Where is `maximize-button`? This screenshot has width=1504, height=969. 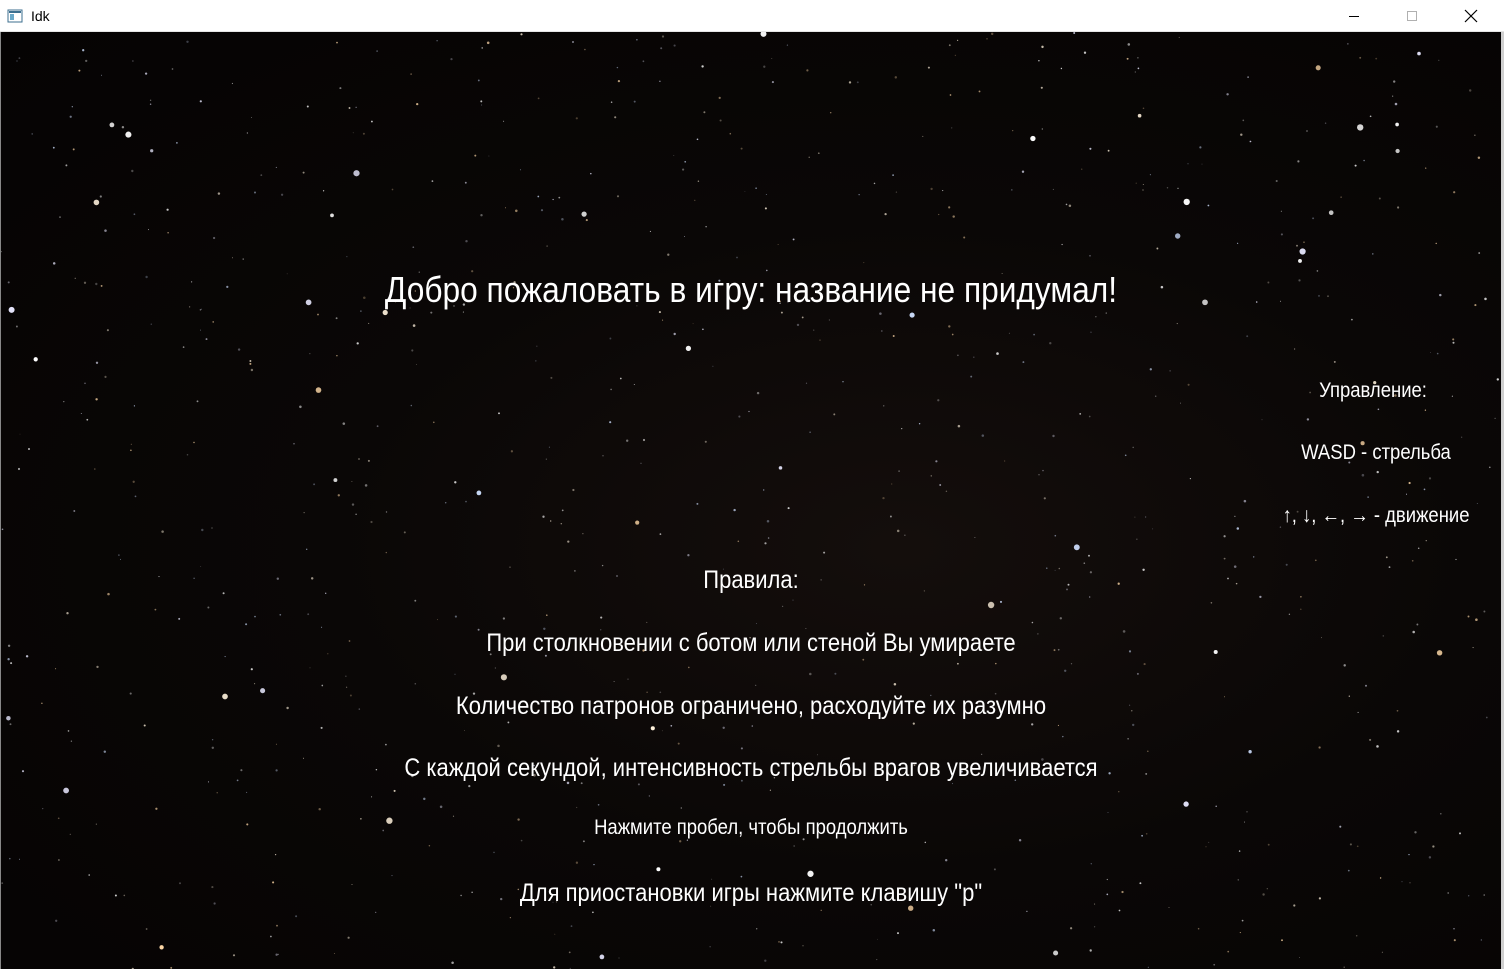
maximize-button is located at coordinates (1412, 16).